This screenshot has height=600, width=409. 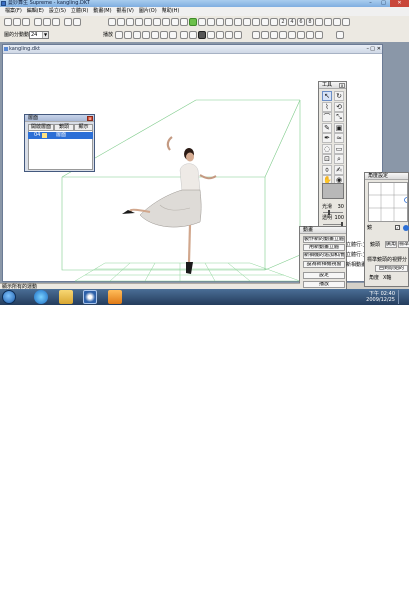 I want to click on create-animation-button: 製作新的動畫立體, so click(x=324, y=239).